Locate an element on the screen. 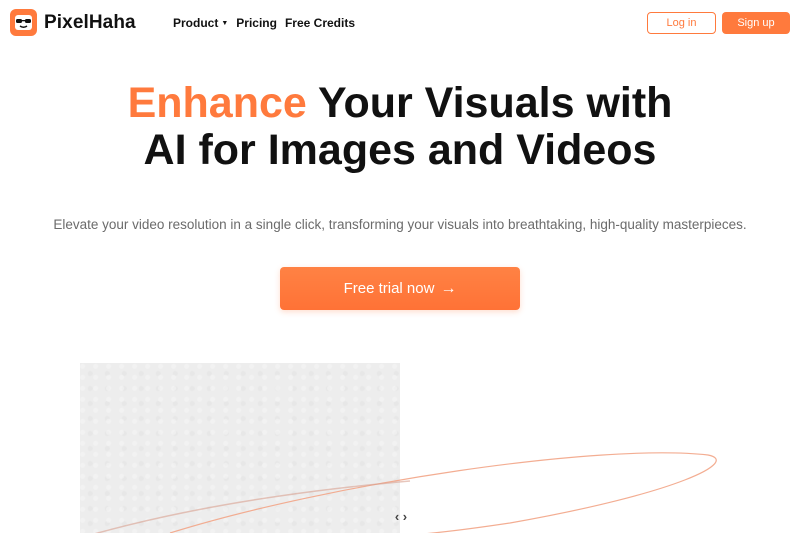 The width and height of the screenshot is (800, 533). cta-label: Free trial now is located at coordinates (389, 288).